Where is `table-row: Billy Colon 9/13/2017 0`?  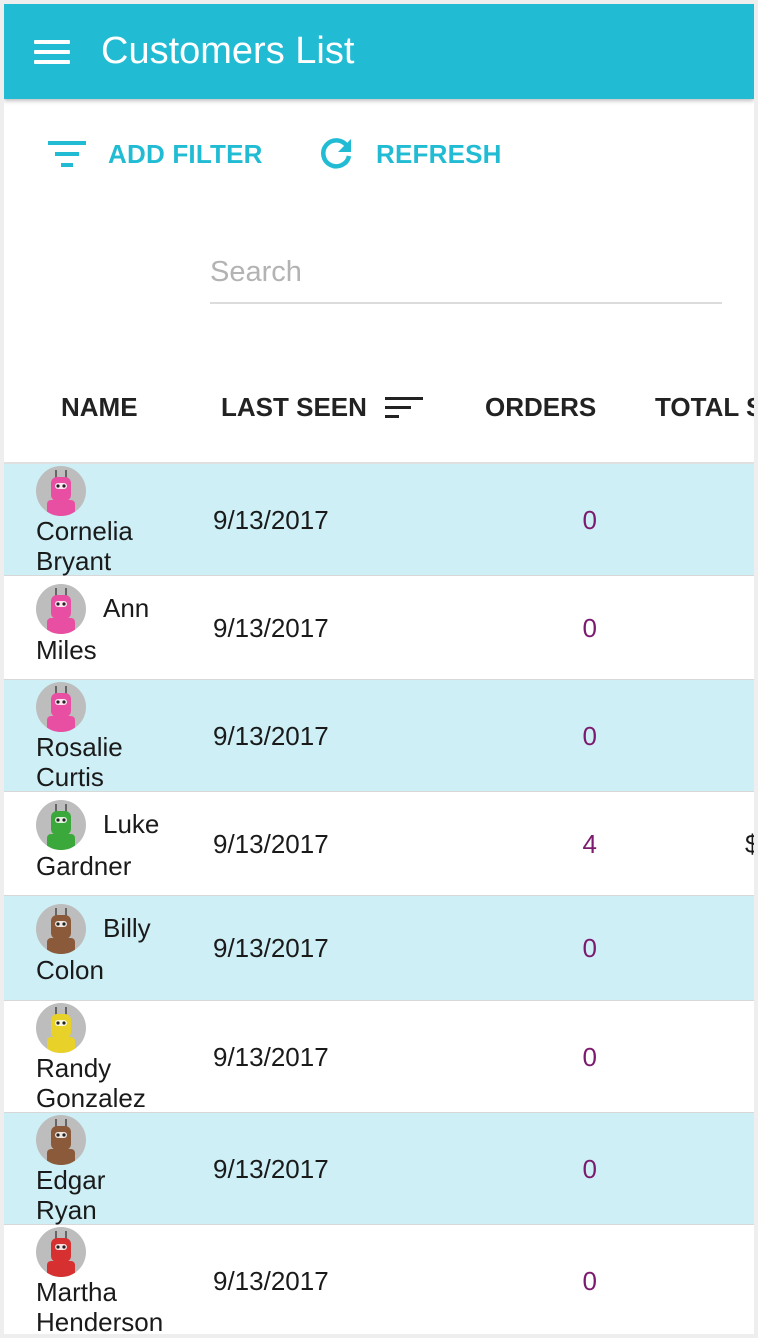 table-row: Billy Colon 9/13/2017 0 is located at coordinates (379, 948).